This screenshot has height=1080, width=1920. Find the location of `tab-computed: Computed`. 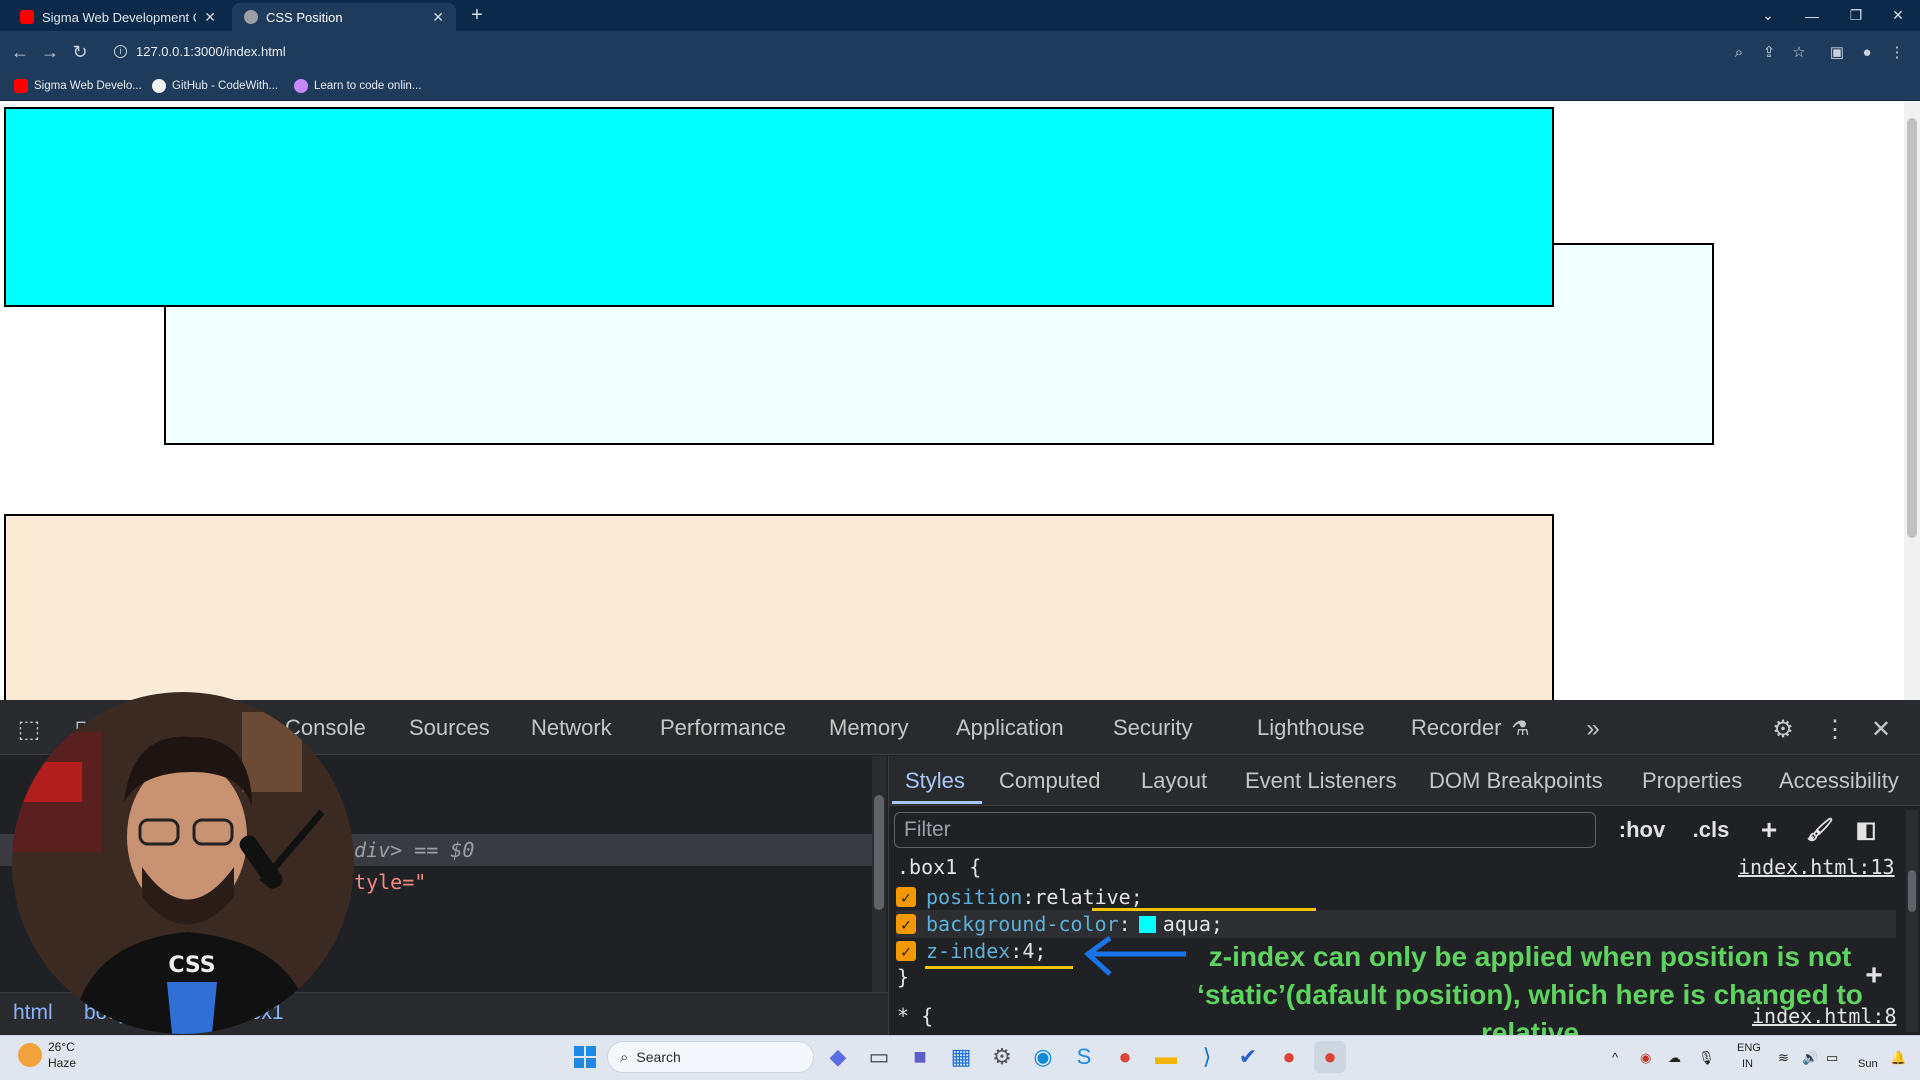

tab-computed: Computed is located at coordinates (1050, 781).